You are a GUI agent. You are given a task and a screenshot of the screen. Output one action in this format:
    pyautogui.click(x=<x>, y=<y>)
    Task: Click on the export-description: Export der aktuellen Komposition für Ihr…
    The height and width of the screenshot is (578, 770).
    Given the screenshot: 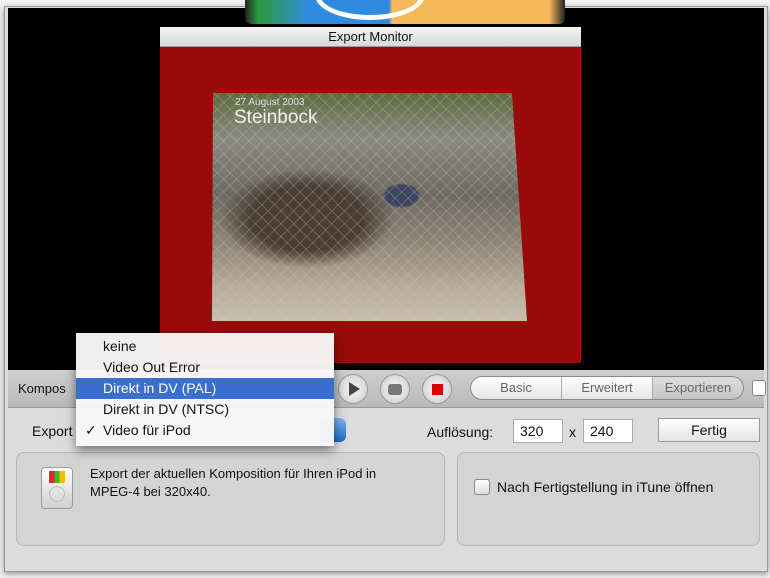 What is the action you would take?
    pyautogui.click(x=233, y=483)
    